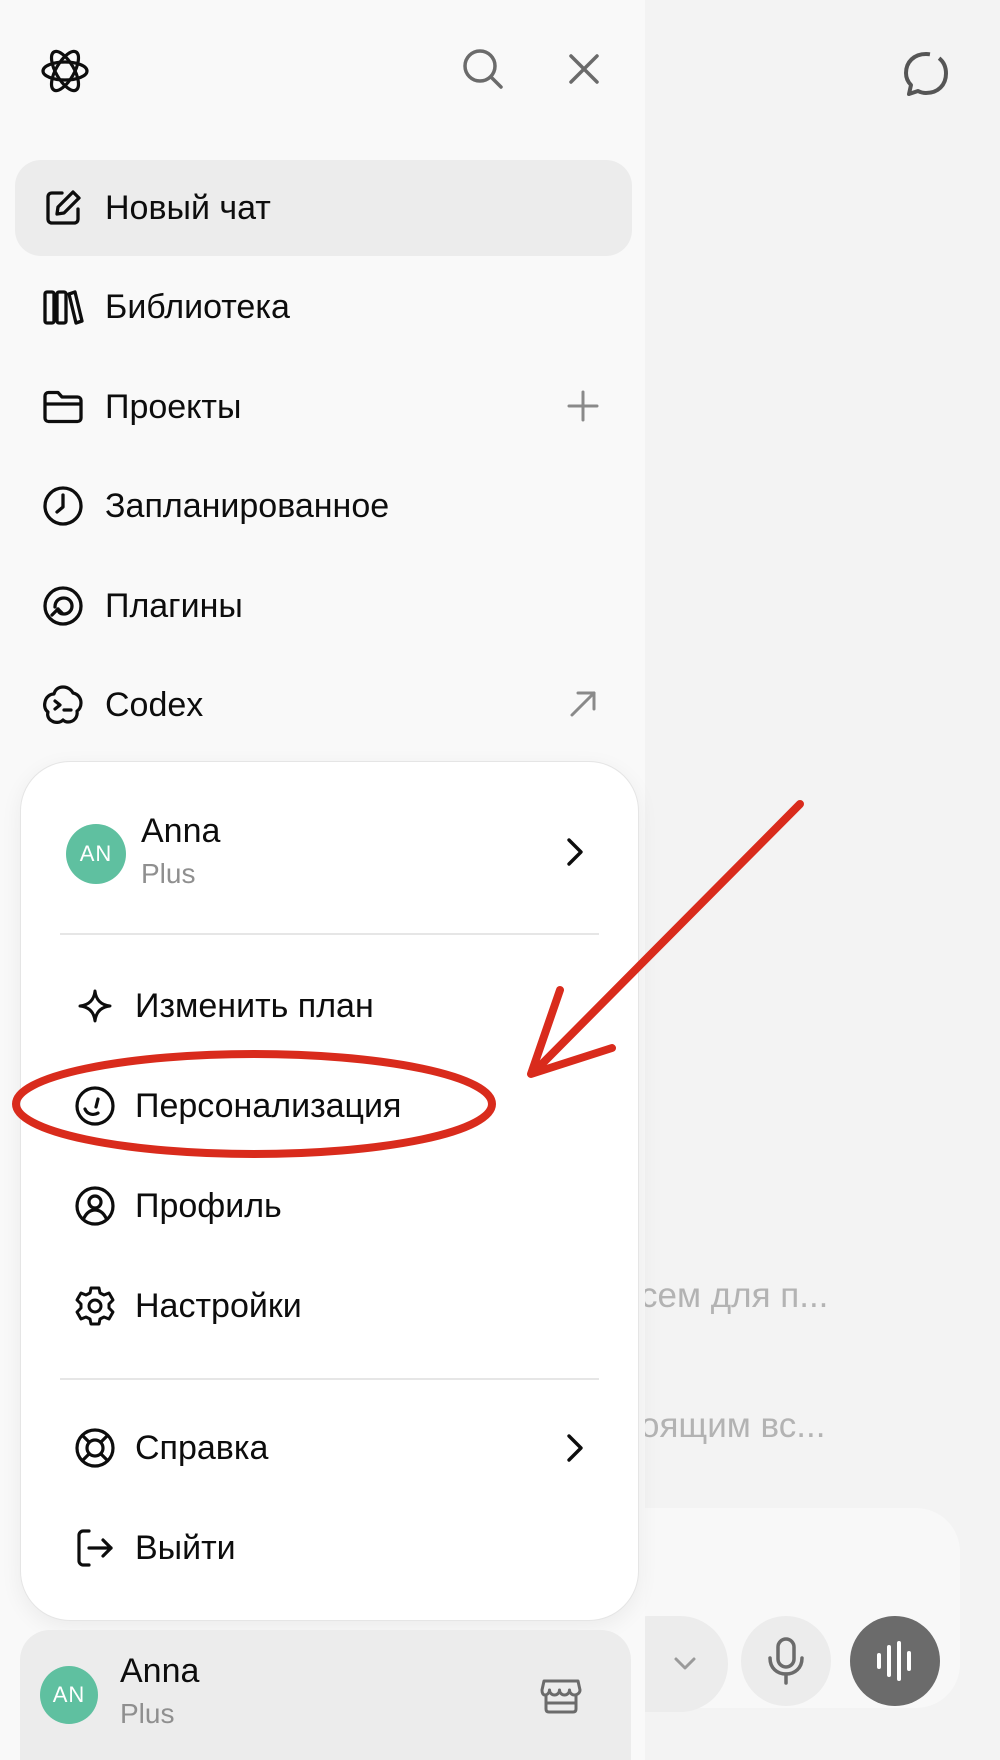 This screenshot has width=1000, height=1760. Describe the element at coordinates (63, 506) in the screenshot. I see `clock-icon` at that location.